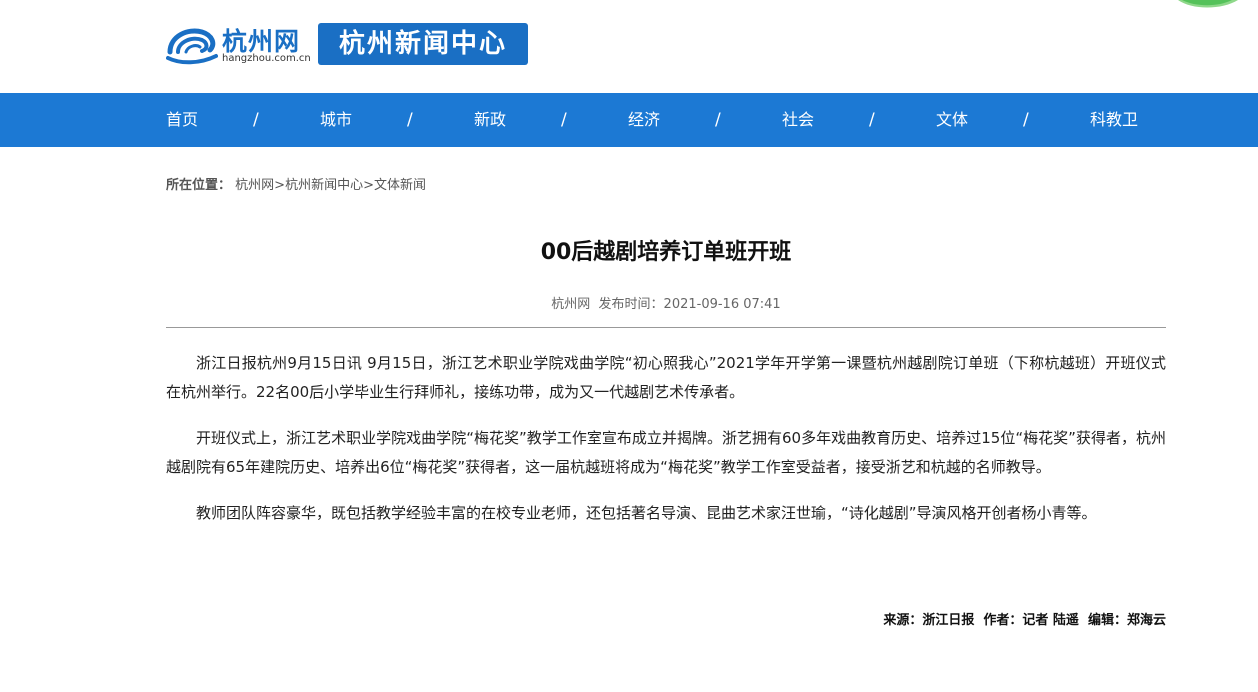  I want to click on article-meta: 杭州网 发布时间：2021-09-16 07:41, so click(666, 304).